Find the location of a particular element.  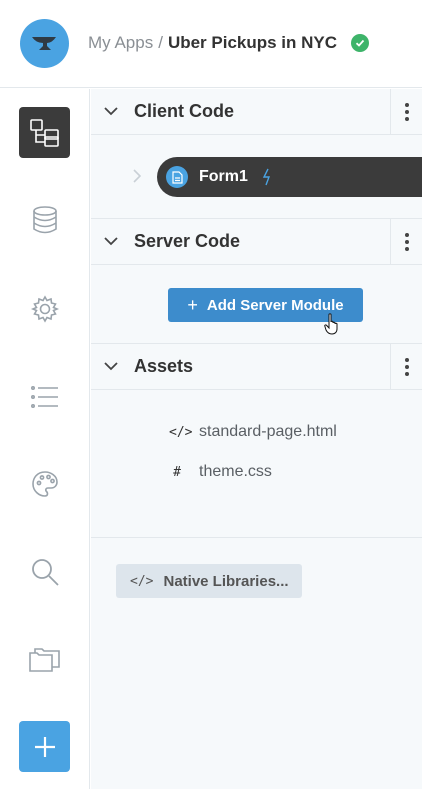

anvil-logo-icon is located at coordinates (44, 43).